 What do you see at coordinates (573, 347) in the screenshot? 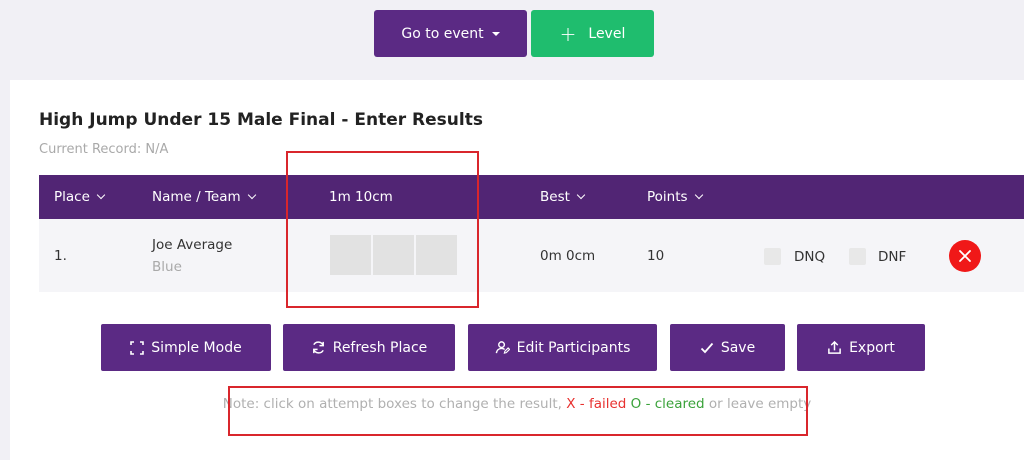
I see `edit-participants-label: Edit Participants` at bounding box center [573, 347].